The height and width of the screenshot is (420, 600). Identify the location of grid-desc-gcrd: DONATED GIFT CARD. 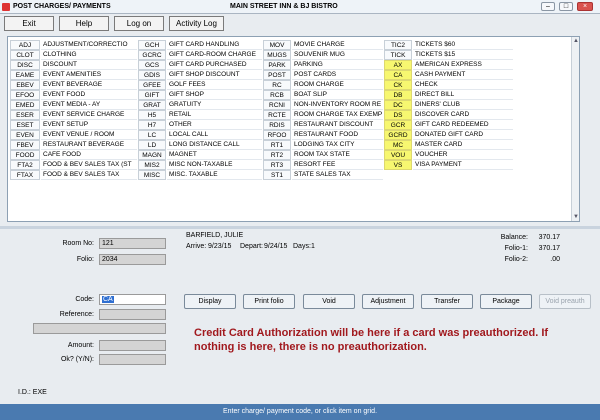
(463, 135).